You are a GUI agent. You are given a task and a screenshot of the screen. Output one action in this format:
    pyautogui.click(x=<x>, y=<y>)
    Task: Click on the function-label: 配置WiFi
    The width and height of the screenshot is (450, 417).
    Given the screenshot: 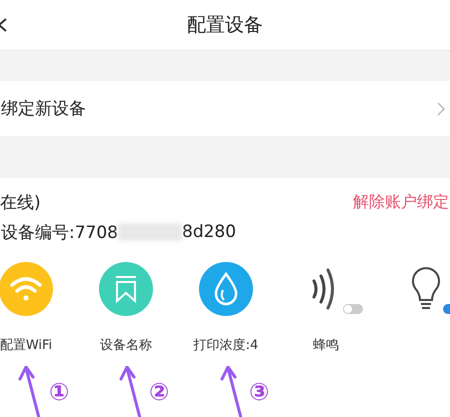 What is the action you would take?
    pyautogui.click(x=26, y=345)
    